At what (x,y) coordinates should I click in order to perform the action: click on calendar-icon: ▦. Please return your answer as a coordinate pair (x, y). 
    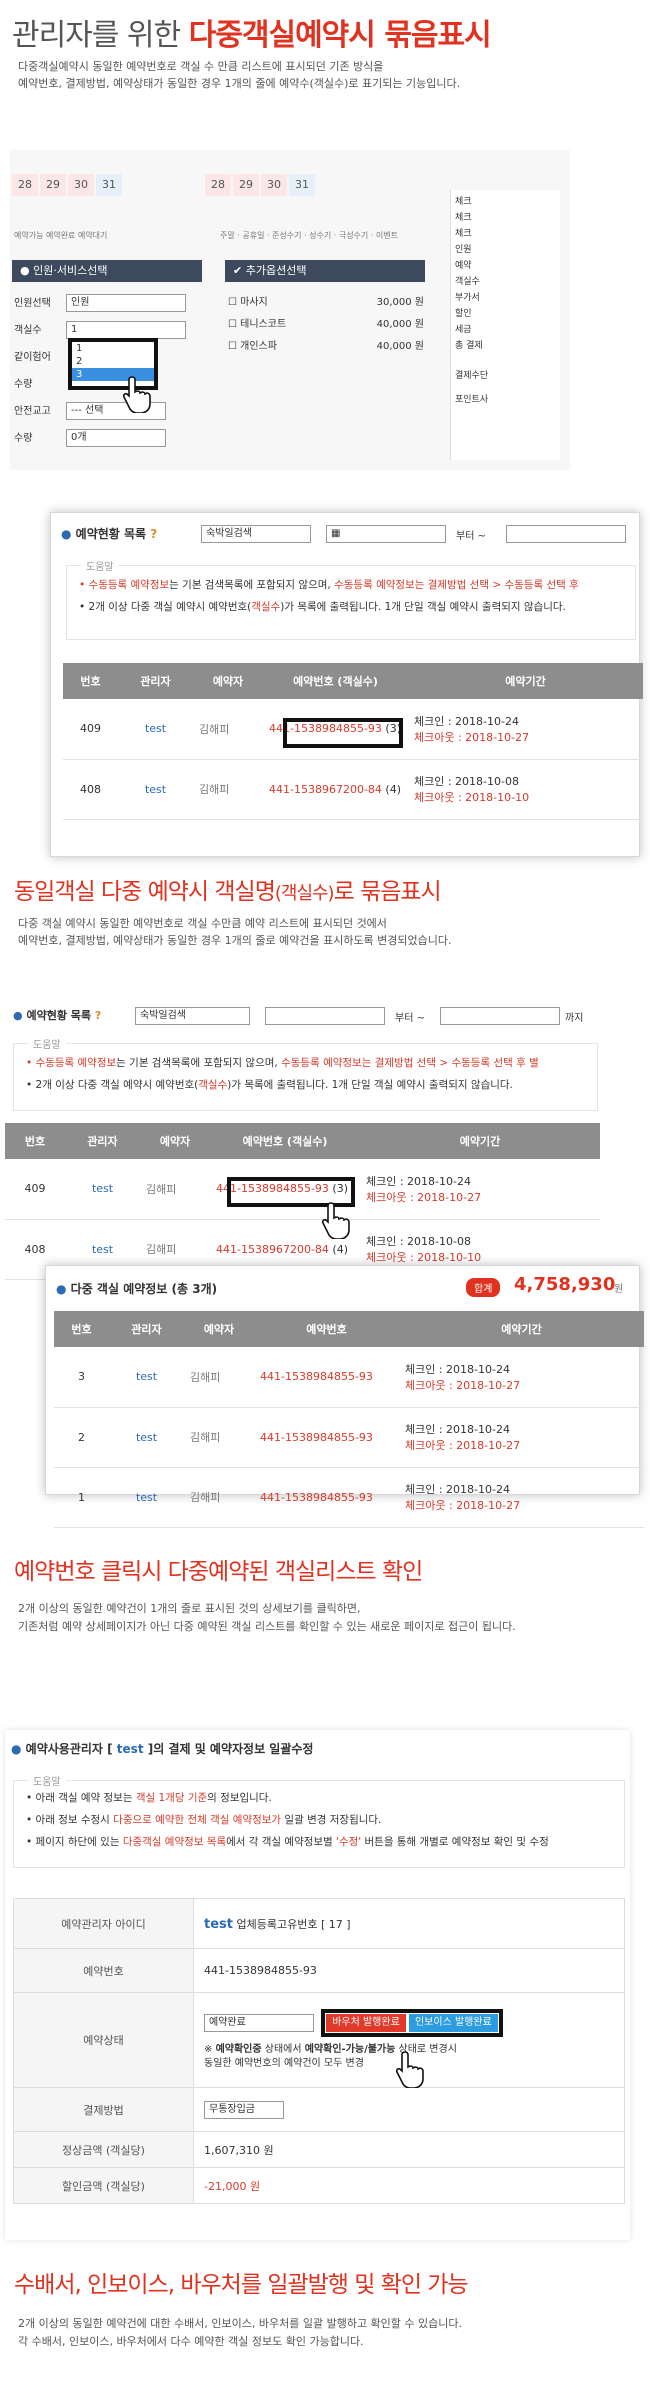
    Looking at the image, I should click on (335, 533).